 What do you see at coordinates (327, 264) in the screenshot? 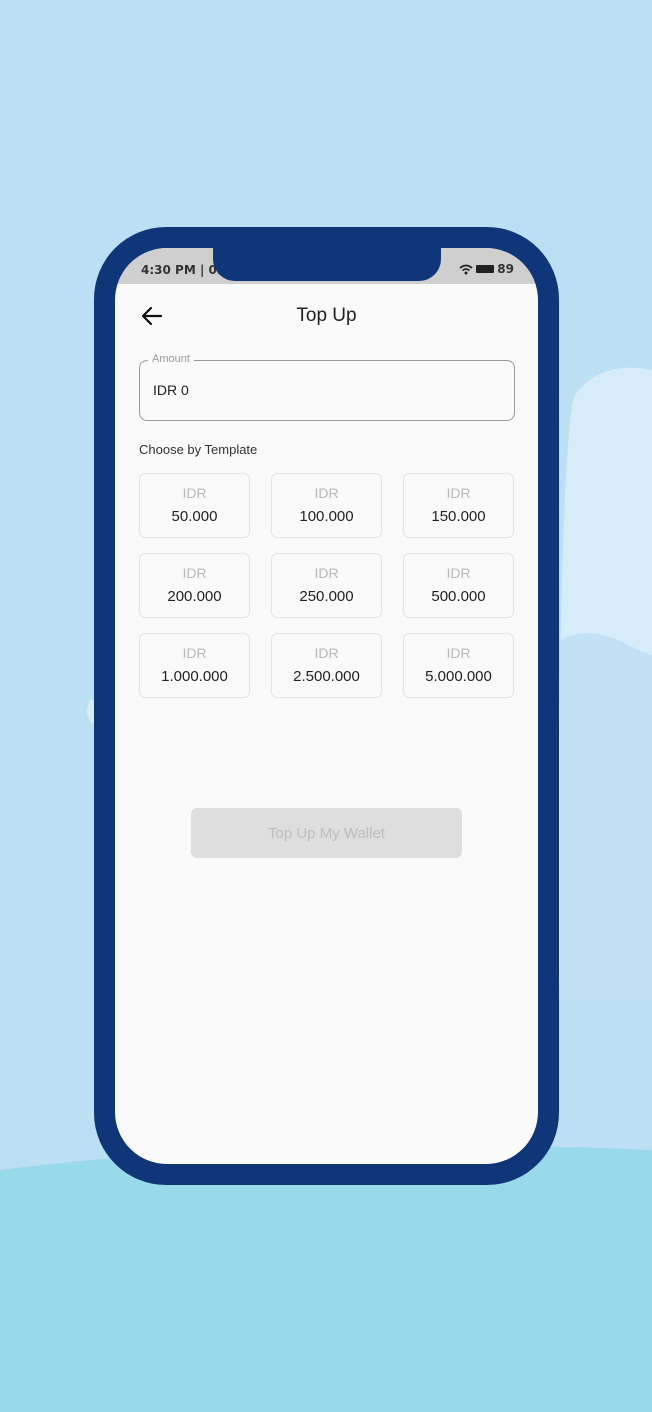
I see `phone-notch` at bounding box center [327, 264].